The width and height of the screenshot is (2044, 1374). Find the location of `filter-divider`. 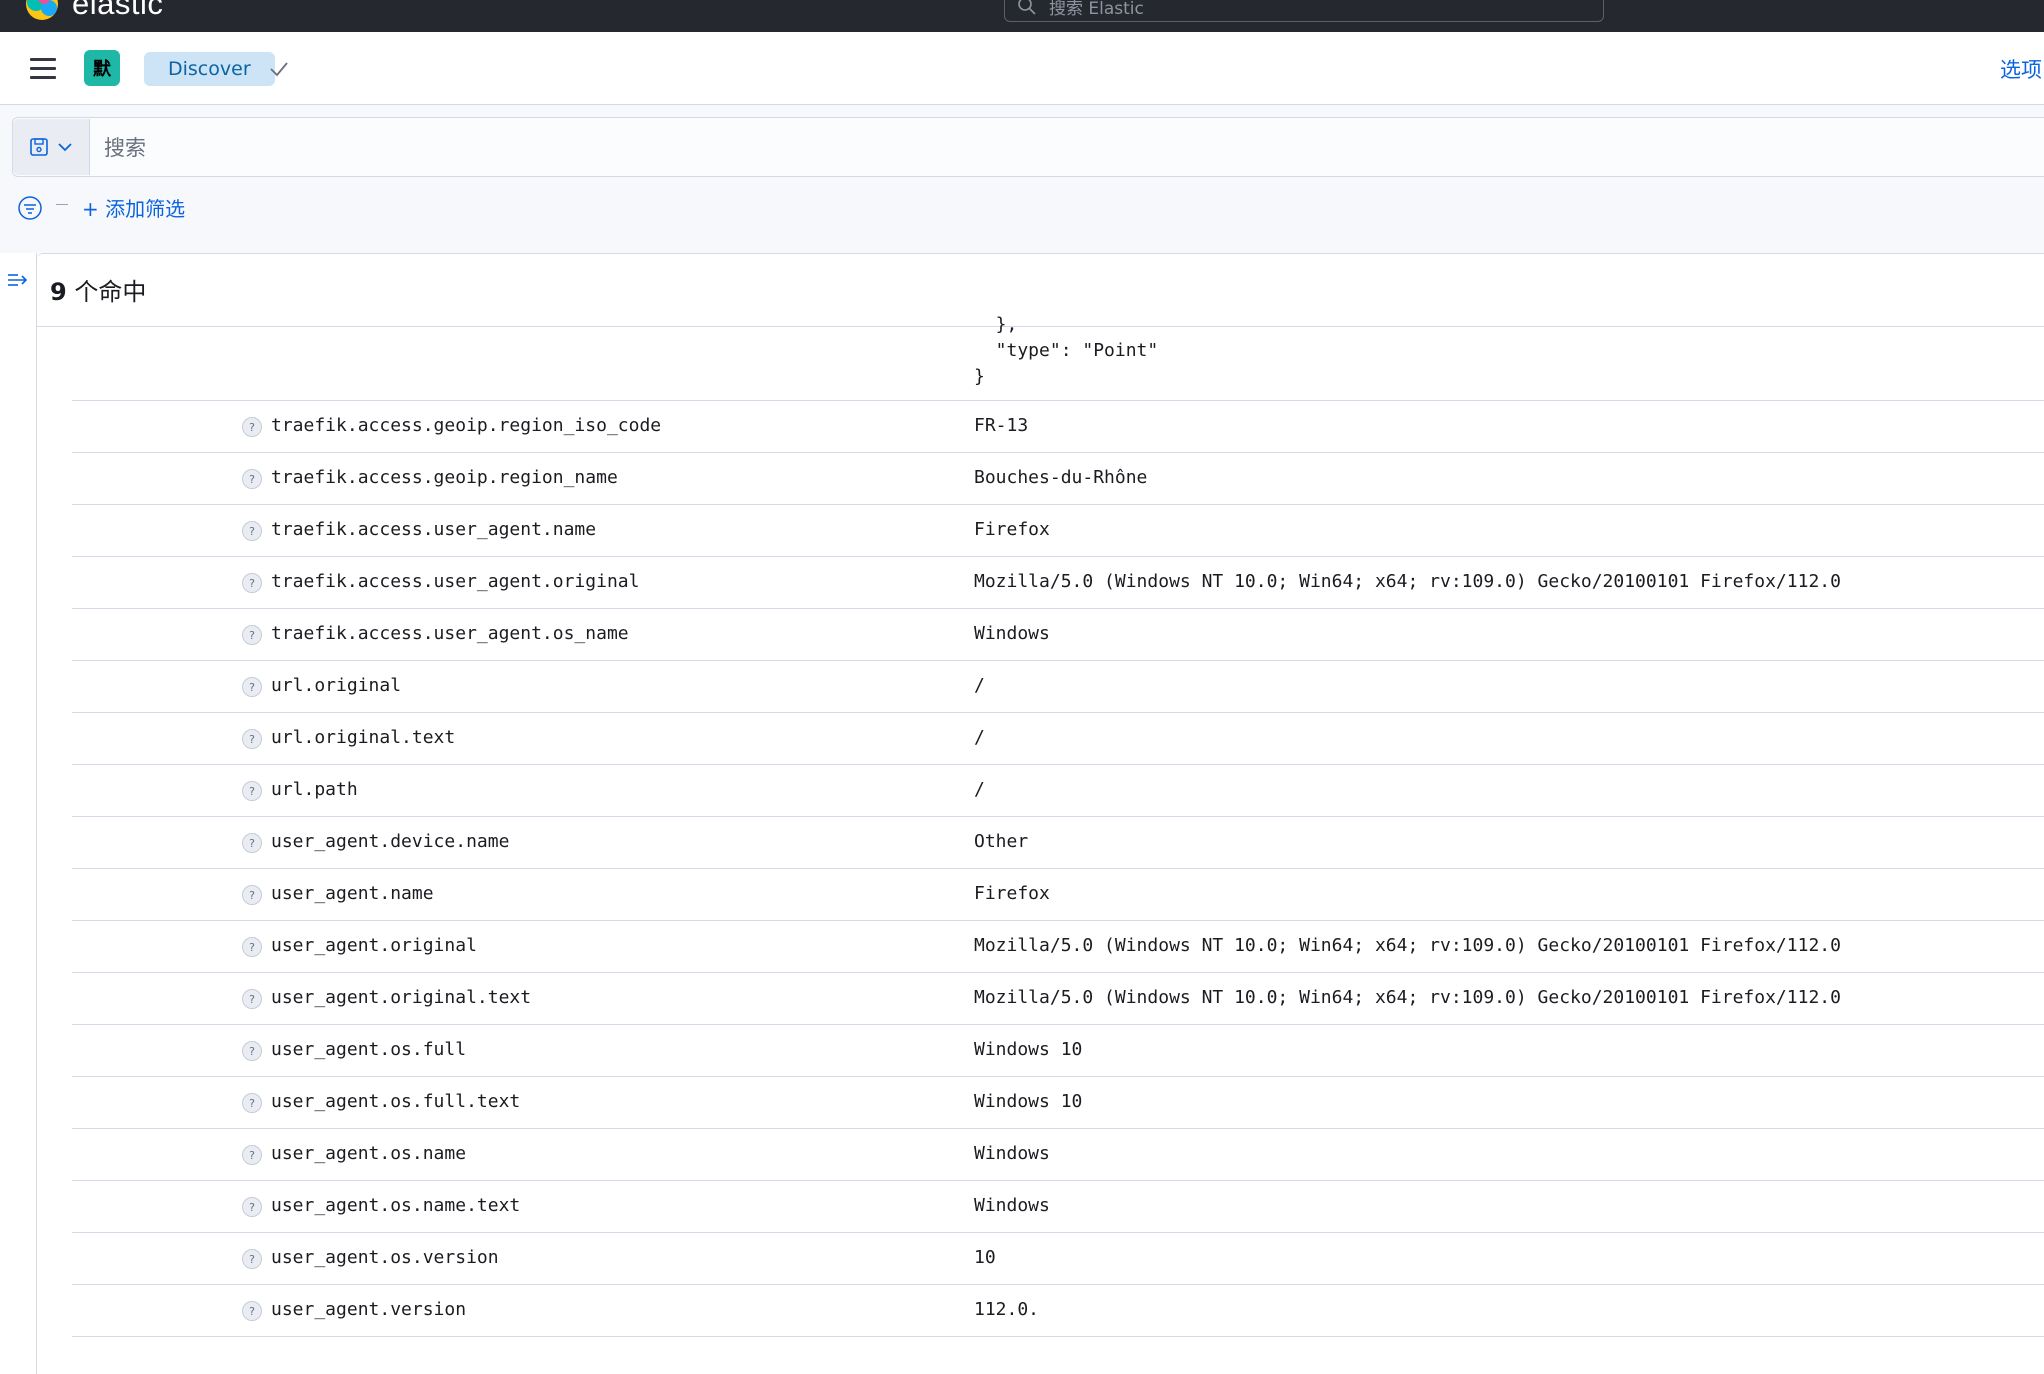

filter-divider is located at coordinates (62, 204).